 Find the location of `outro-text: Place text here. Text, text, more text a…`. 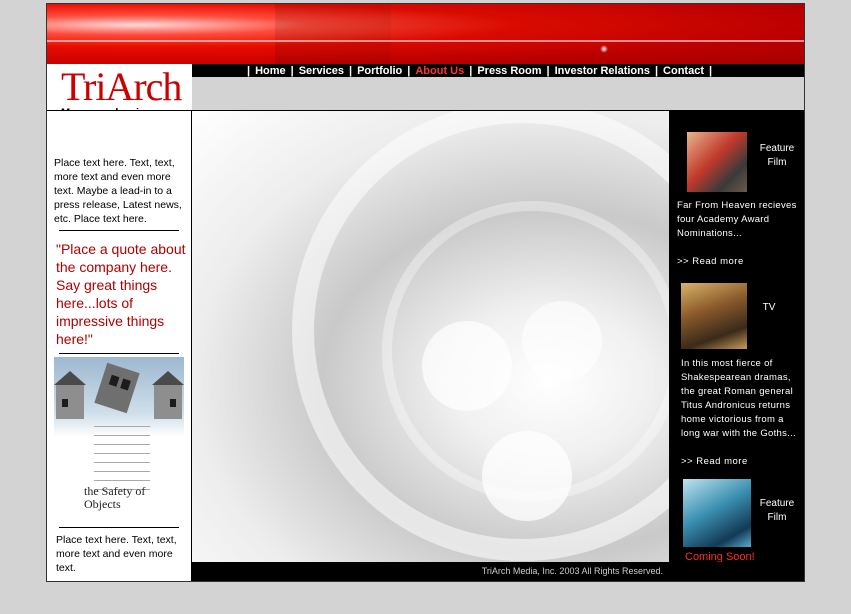

outro-text: Place text here. Text, text, more text a… is located at coordinates (116, 554).